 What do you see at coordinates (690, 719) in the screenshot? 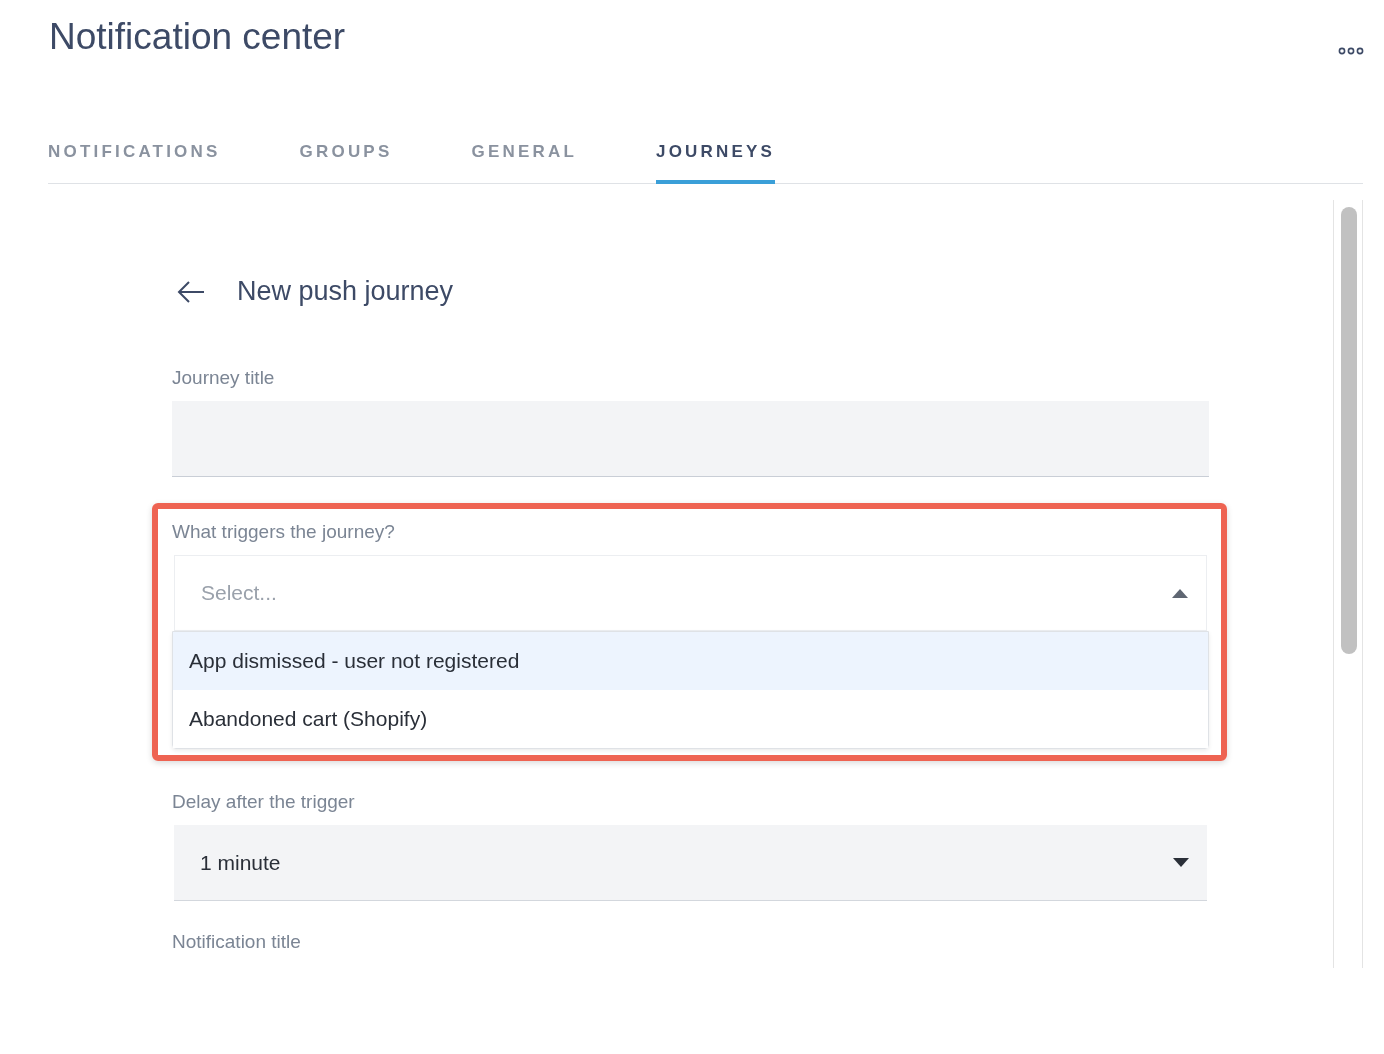
I see `dropdown-option: Abandoned cart (Shopify)` at bounding box center [690, 719].